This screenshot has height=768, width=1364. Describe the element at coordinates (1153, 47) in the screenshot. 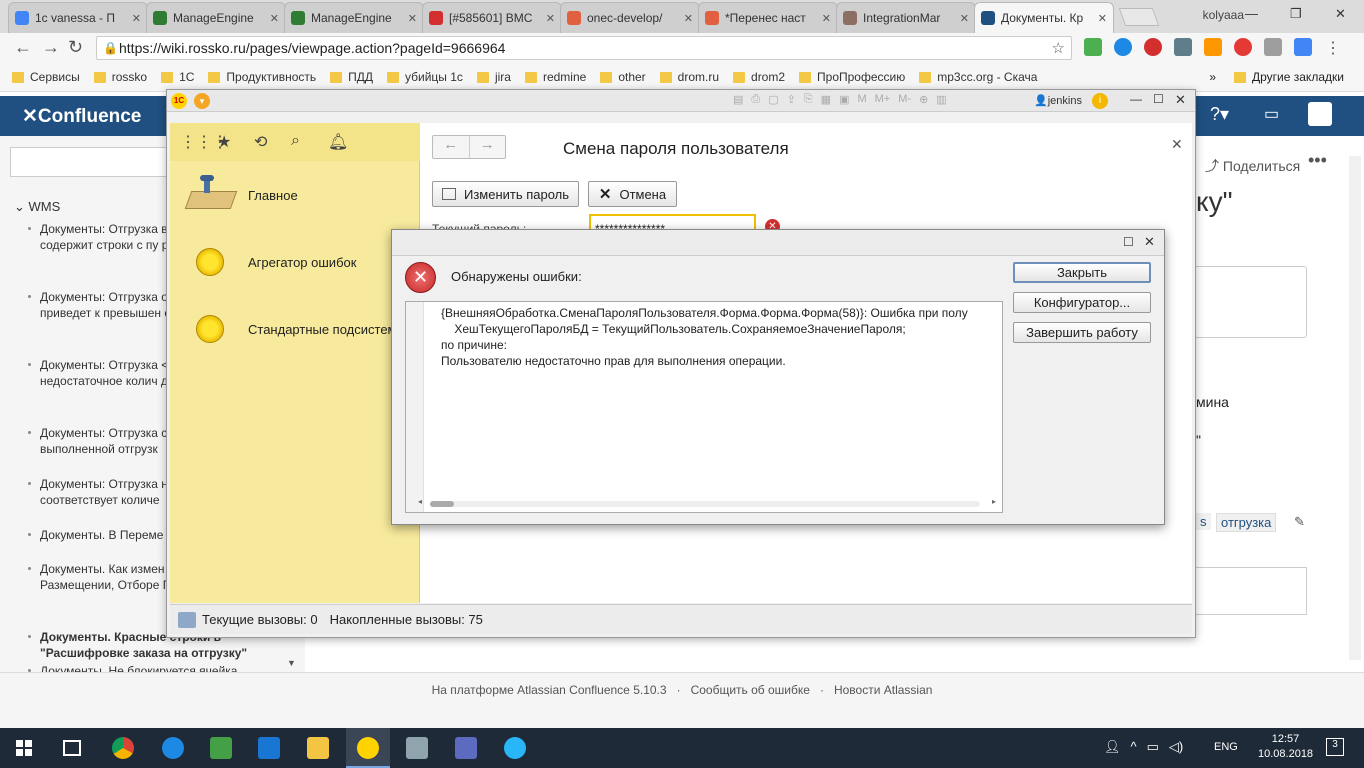

I see `adblock-icon` at that location.